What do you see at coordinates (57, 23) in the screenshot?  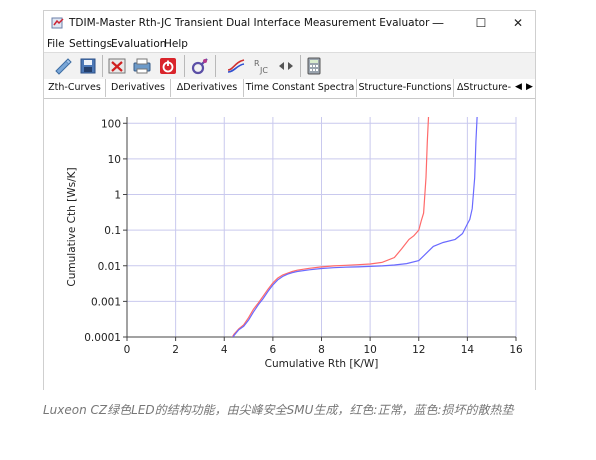 I see `app-icon` at bounding box center [57, 23].